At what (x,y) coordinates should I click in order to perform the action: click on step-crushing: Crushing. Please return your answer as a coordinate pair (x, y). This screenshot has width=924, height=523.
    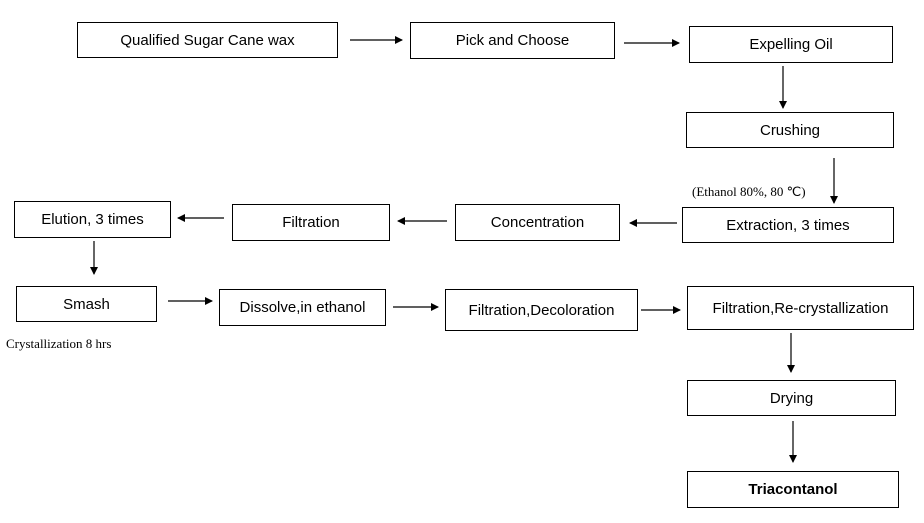
    Looking at the image, I should click on (790, 130).